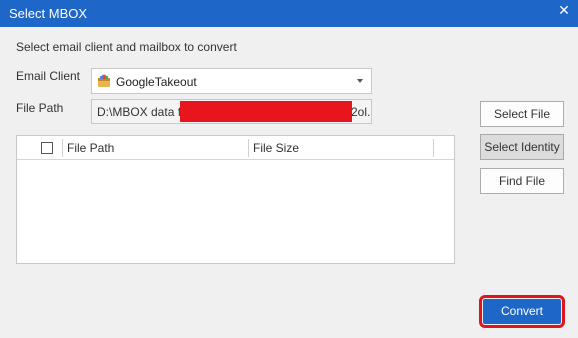 This screenshot has width=578, height=338. I want to click on file-path-field: D:\MBOX data file 2ol.(, so click(231, 111).